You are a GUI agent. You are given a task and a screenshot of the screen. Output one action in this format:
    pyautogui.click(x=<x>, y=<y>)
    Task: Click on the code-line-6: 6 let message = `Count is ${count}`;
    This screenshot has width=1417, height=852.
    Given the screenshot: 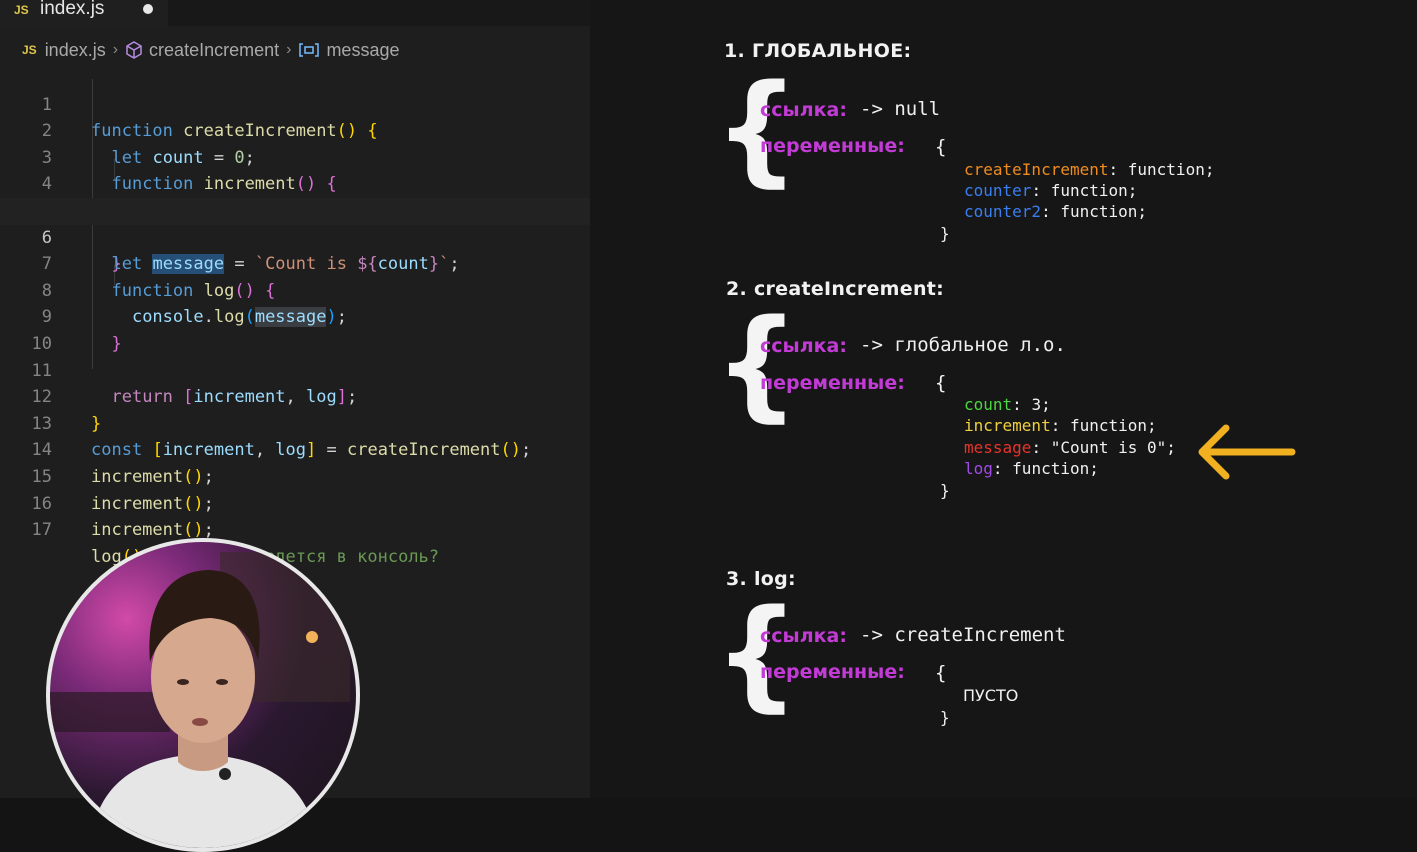 What is the action you would take?
    pyautogui.click(x=295, y=236)
    